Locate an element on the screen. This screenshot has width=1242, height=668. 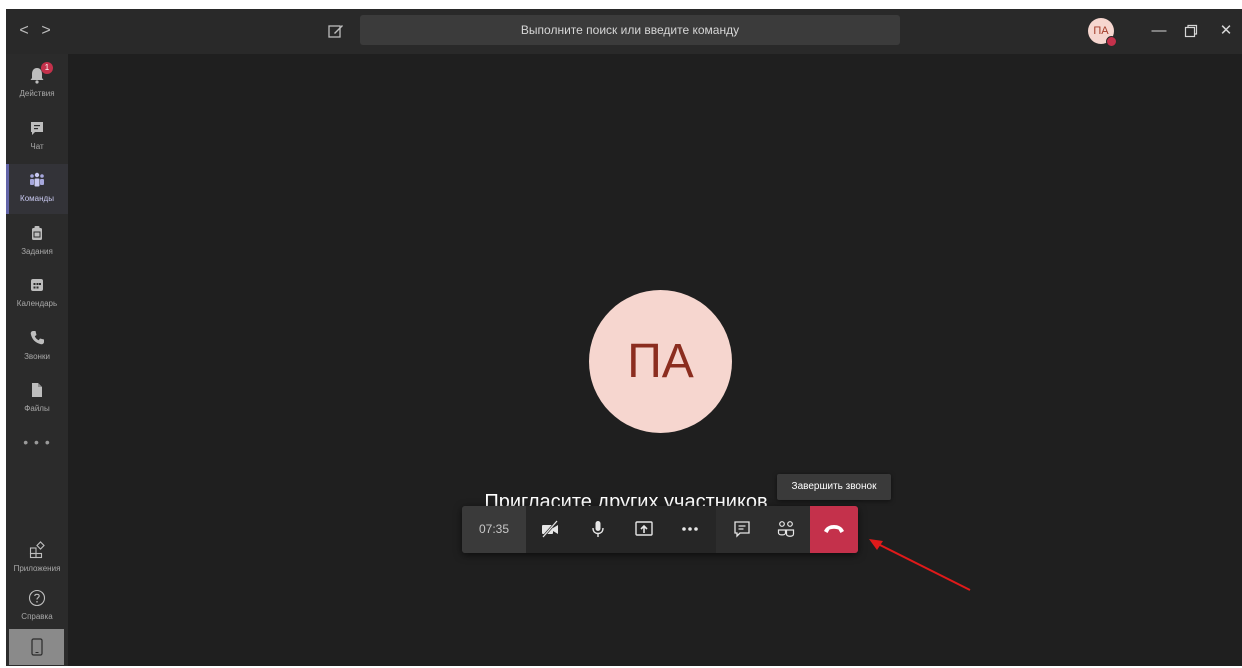
back-button: < is located at coordinates (24, 31).